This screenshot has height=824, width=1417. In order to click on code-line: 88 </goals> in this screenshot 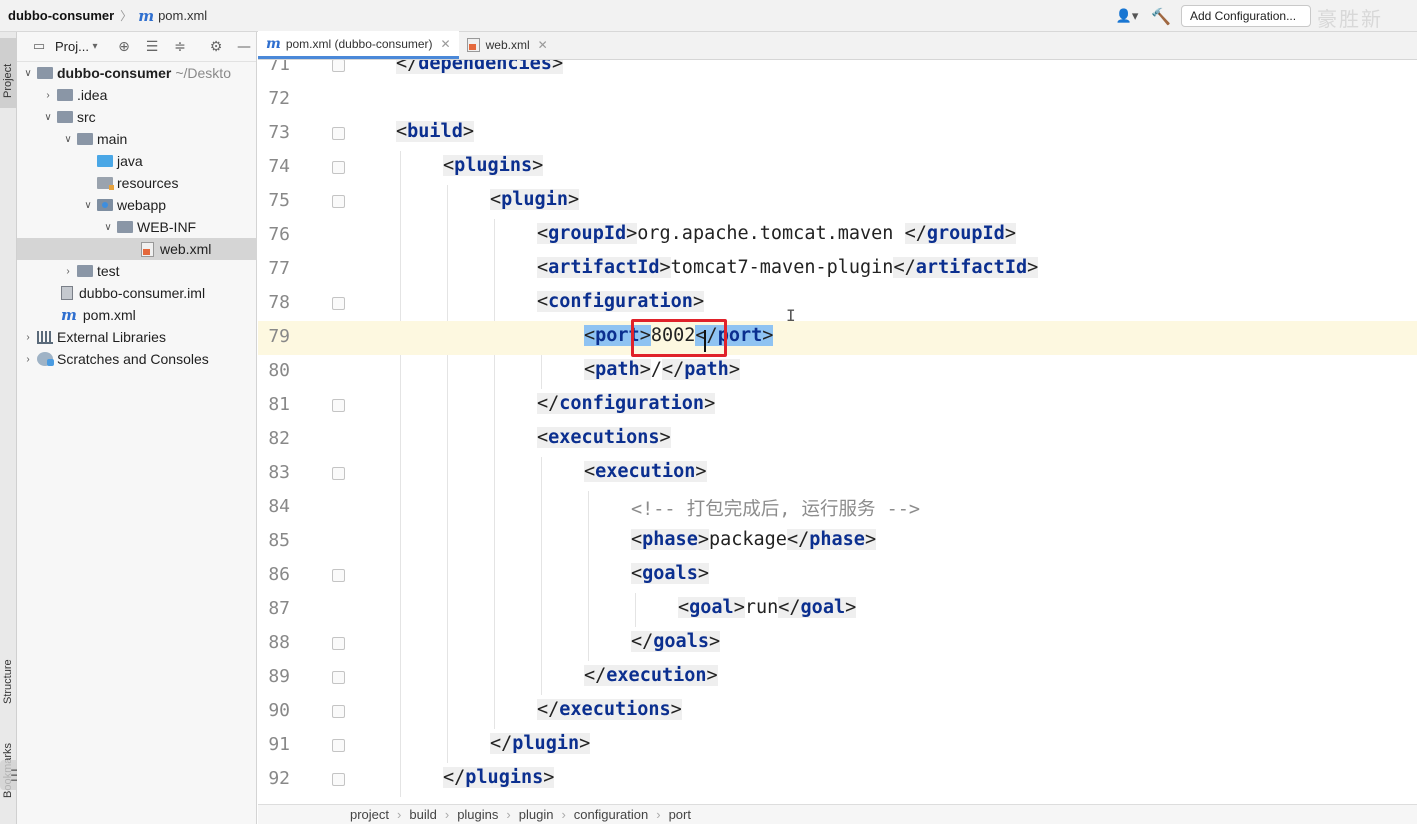, I will do `click(837, 644)`.